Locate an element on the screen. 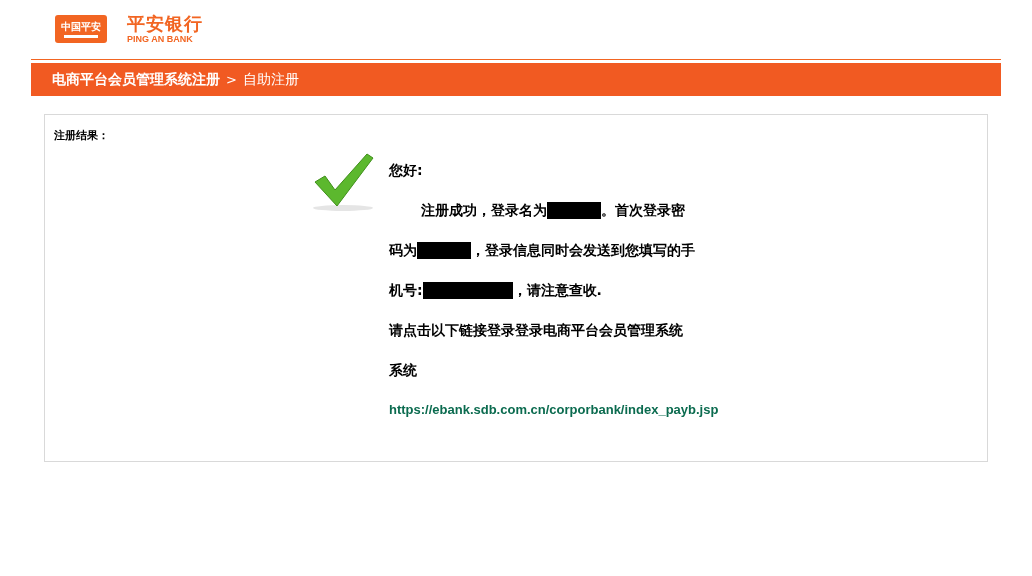 The height and width of the screenshot is (576, 1032). logo-badge-text: 中国平安 is located at coordinates (81, 26).